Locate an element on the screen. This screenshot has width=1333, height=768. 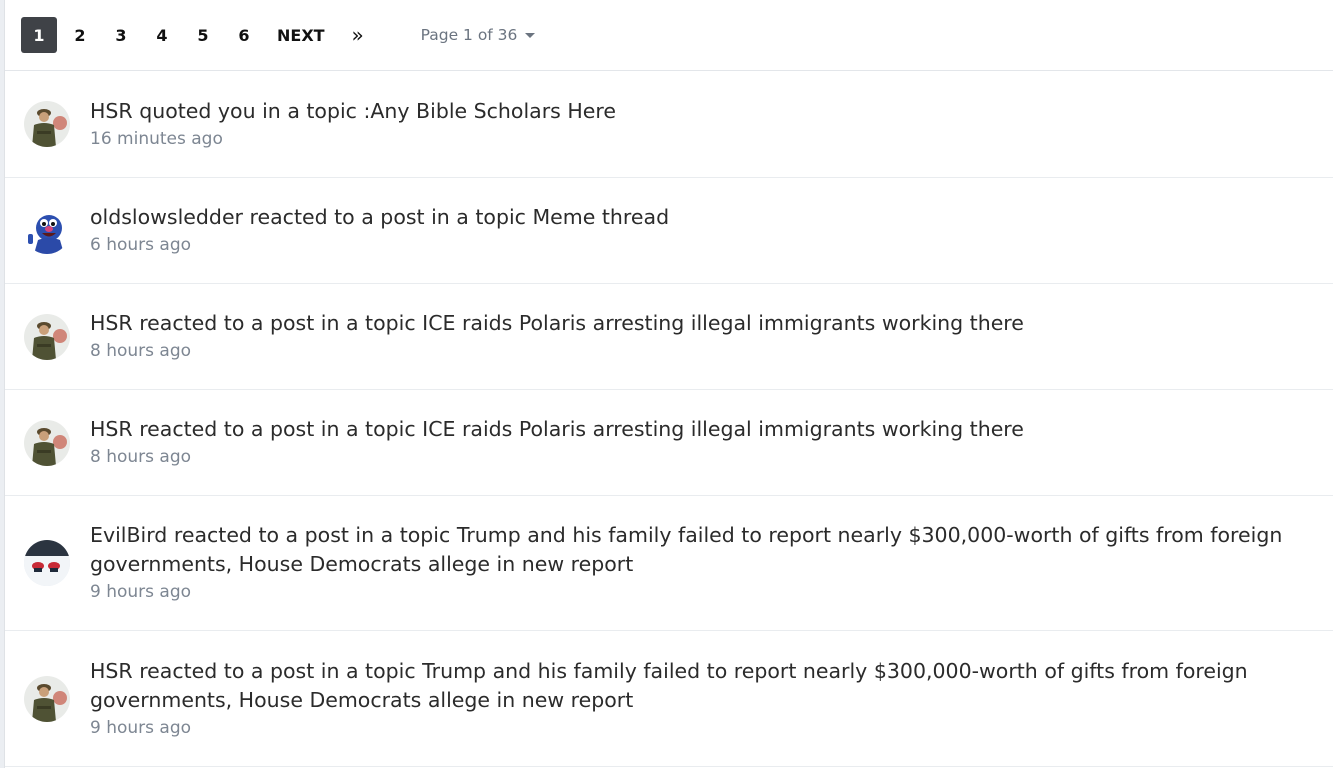
page-3-button: 3 is located at coordinates (121, 35).